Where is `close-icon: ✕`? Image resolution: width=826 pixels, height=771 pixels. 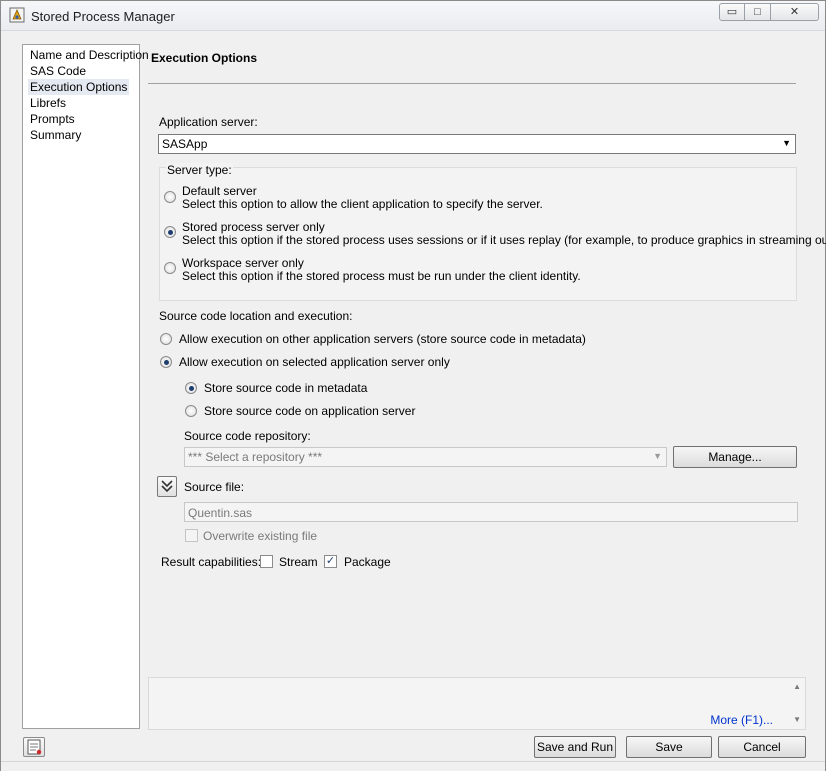 close-icon: ✕ is located at coordinates (794, 12).